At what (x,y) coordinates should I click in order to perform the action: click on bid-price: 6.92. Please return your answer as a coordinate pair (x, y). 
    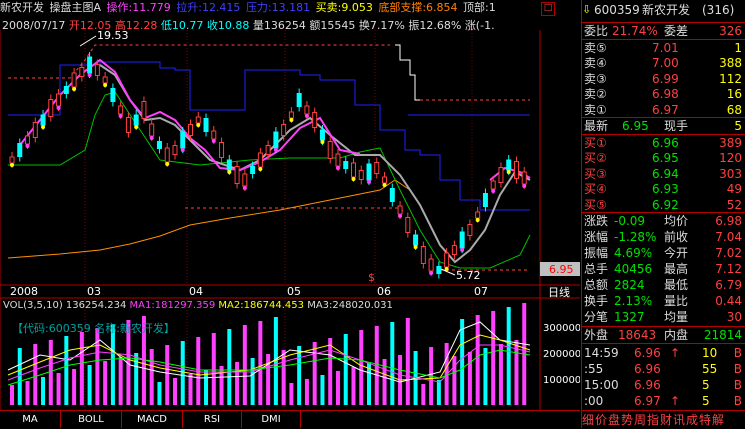
    Looking at the image, I should click on (665, 205).